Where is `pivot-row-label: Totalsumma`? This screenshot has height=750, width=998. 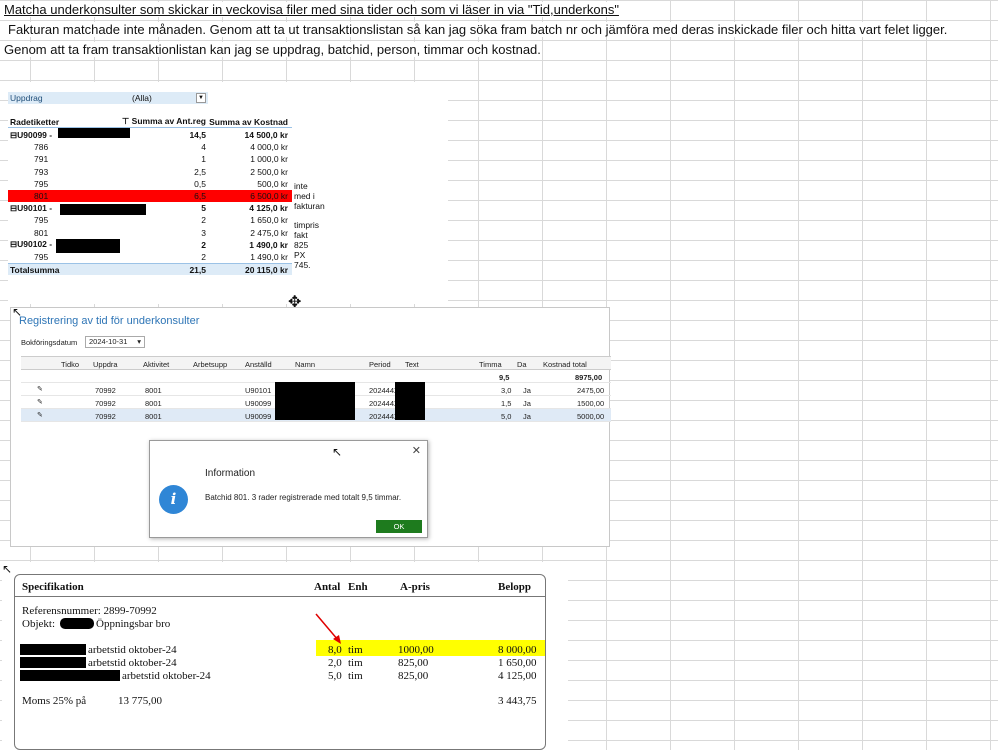
pivot-row-label: Totalsumma is located at coordinates (35, 269).